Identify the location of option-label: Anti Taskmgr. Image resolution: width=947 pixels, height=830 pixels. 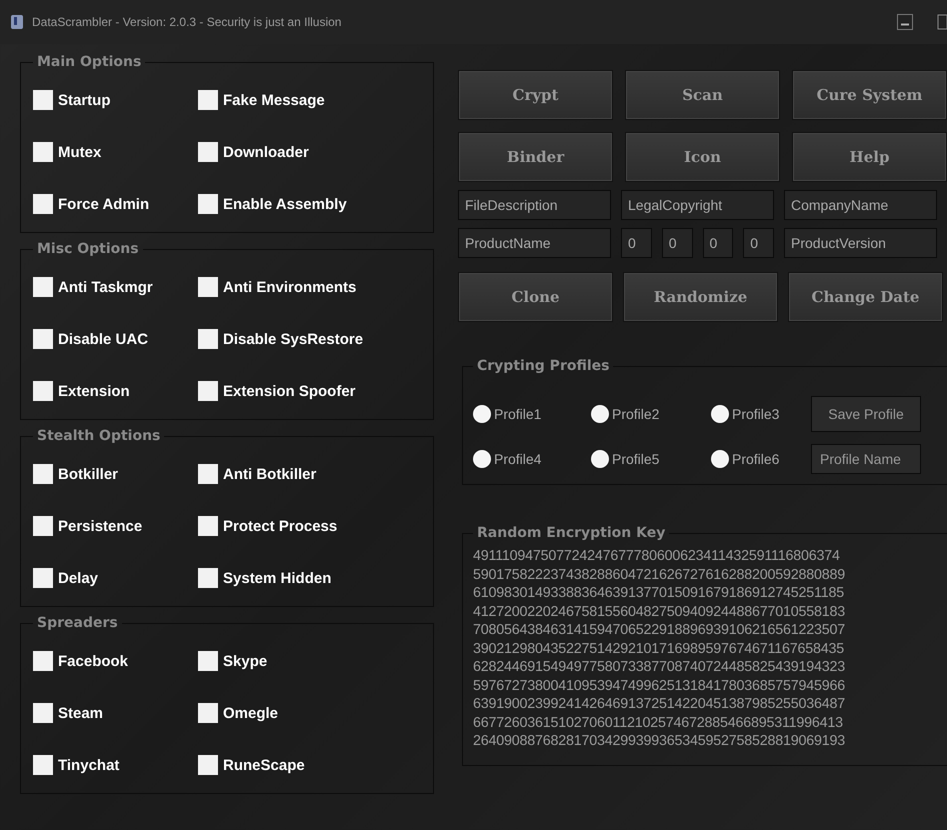
(105, 287).